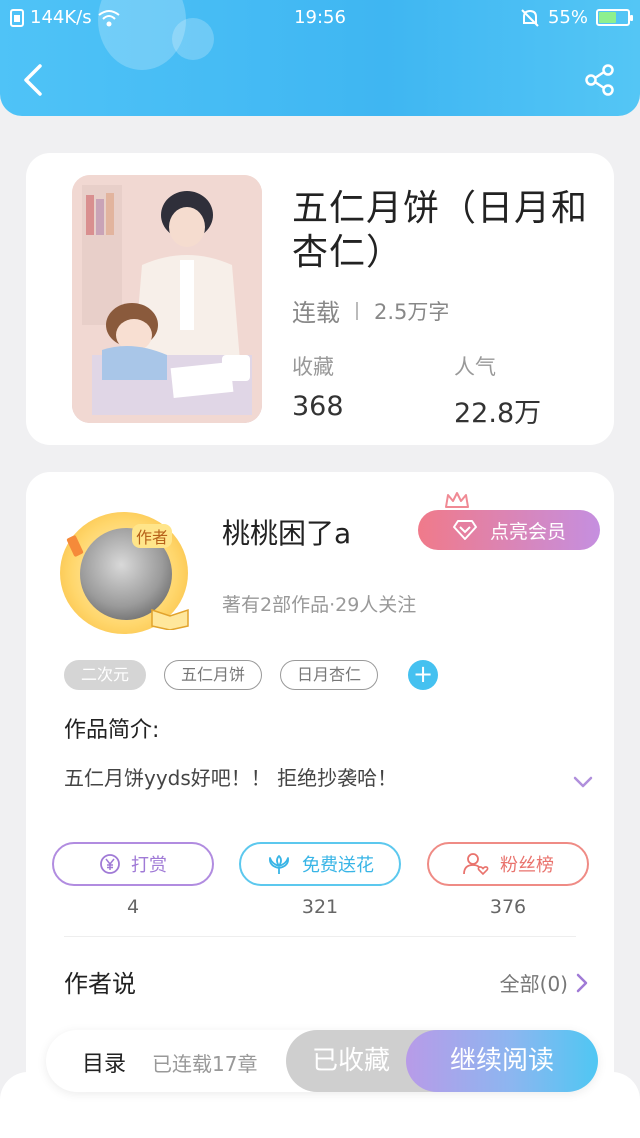 The image size is (640, 1138). What do you see at coordinates (370, 310) in the screenshot?
I see `book-status-row: 连载 2.5万字` at bounding box center [370, 310].